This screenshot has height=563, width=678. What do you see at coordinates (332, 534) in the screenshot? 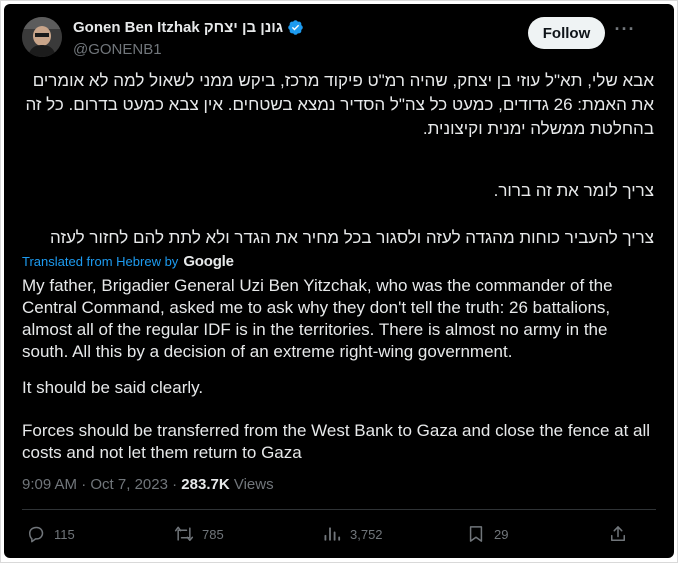
I see `views-icon` at bounding box center [332, 534].